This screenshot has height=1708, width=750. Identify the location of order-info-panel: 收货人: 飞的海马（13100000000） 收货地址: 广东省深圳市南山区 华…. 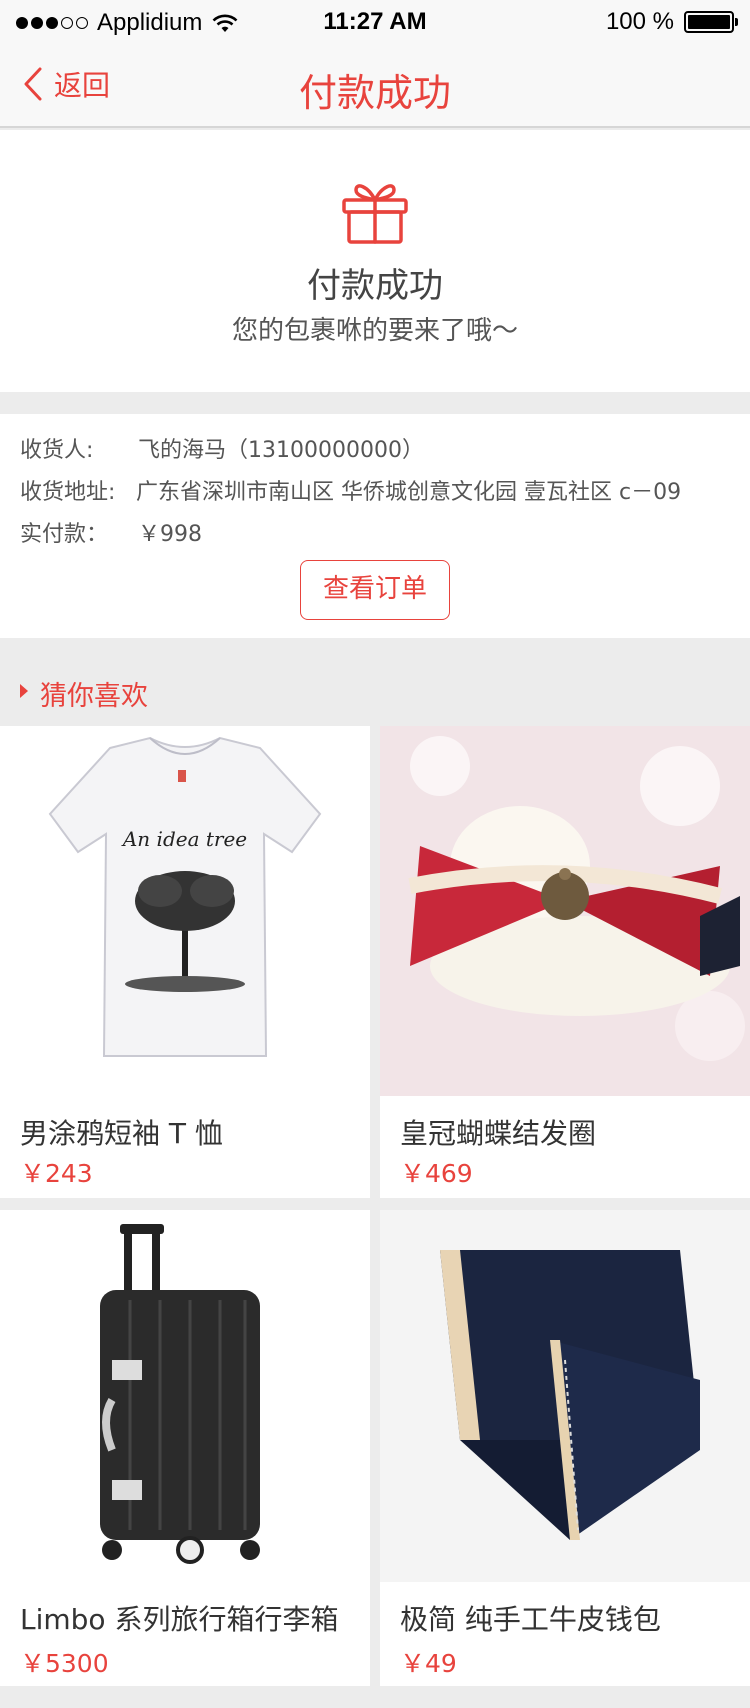
(375, 526).